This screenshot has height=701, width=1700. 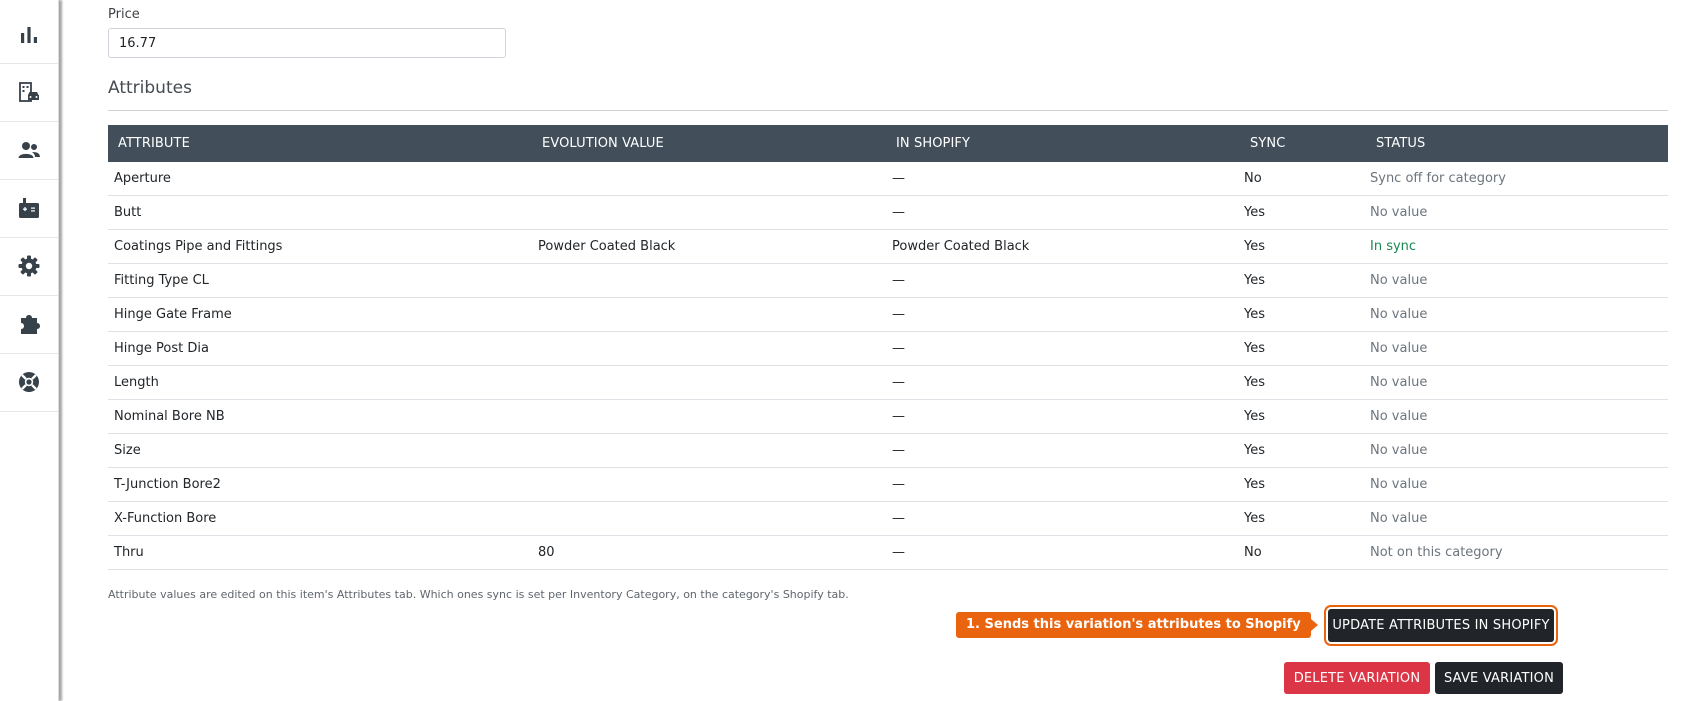 What do you see at coordinates (320, 416) in the screenshot?
I see `attribute-cell: Nominal Bore NB` at bounding box center [320, 416].